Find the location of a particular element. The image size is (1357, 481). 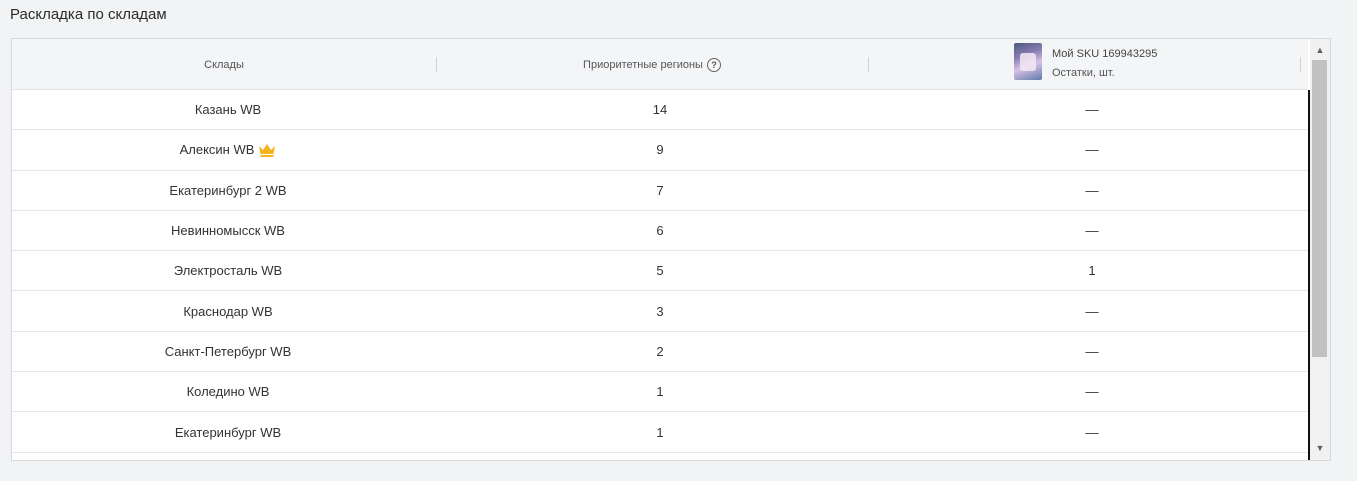

table-row: Коледино WB 1 — is located at coordinates (660, 392).